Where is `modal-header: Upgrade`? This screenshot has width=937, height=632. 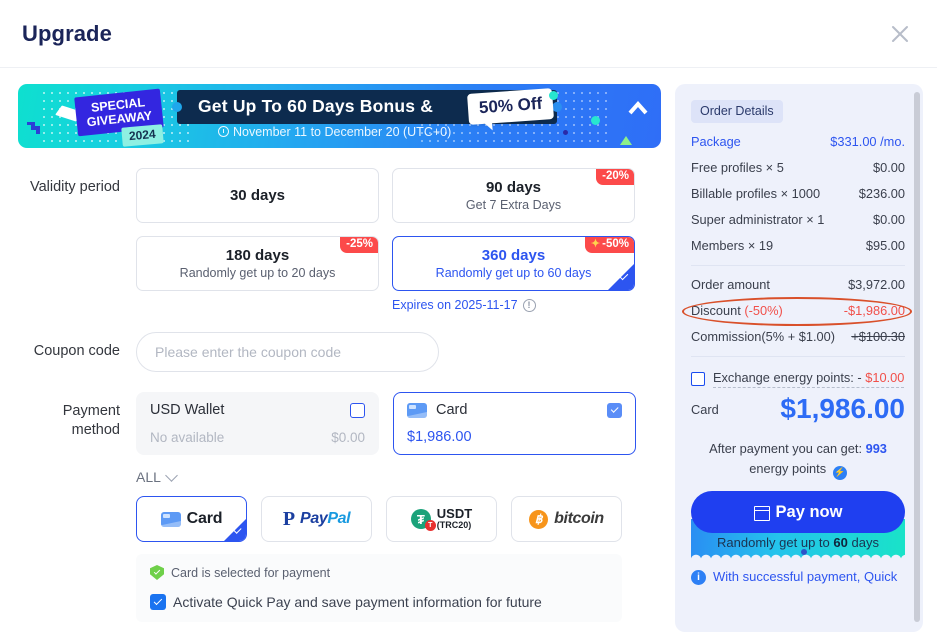
modal-header: Upgrade is located at coordinates (468, 34).